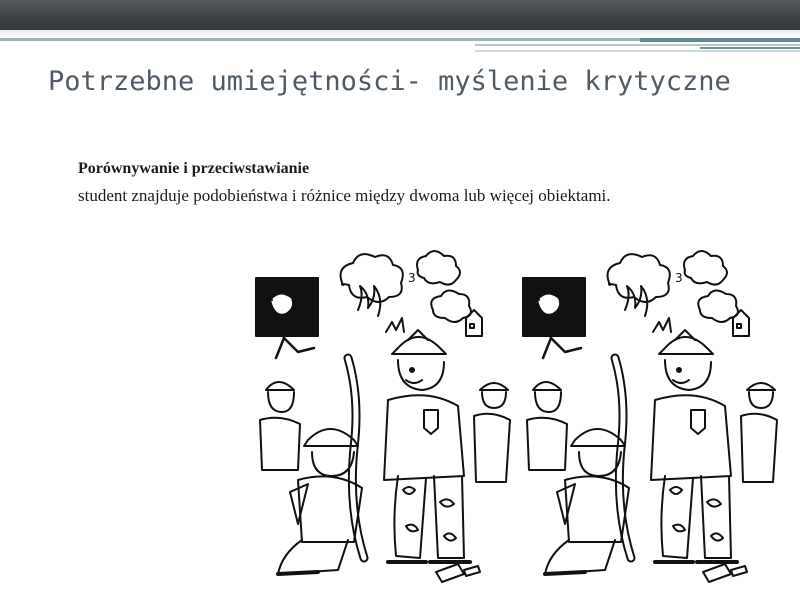 The image size is (800, 600). I want to click on top-banner-shine, so click(400, 34).